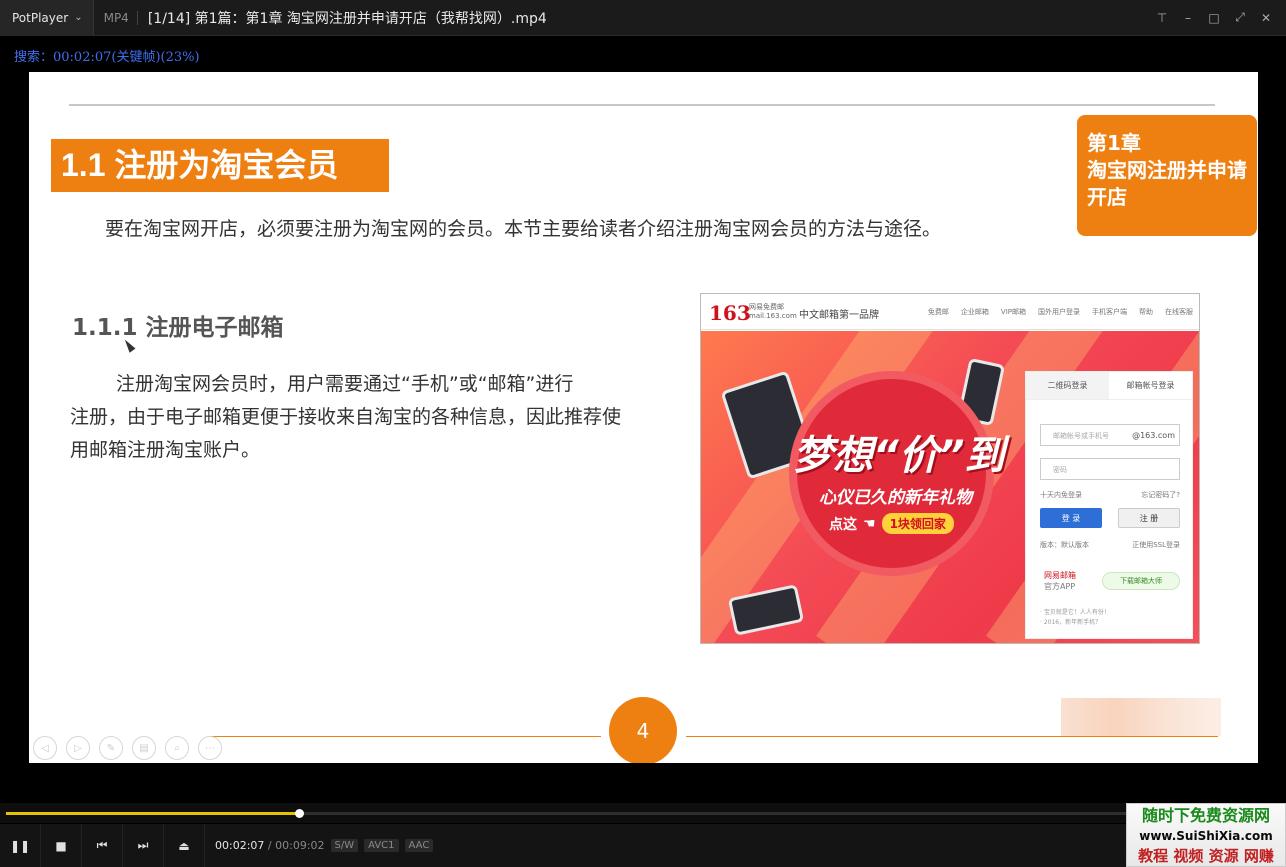  What do you see at coordinates (1156, 545) in the screenshot?
I see `ssl-label: 正使用SSL登录` at bounding box center [1156, 545].